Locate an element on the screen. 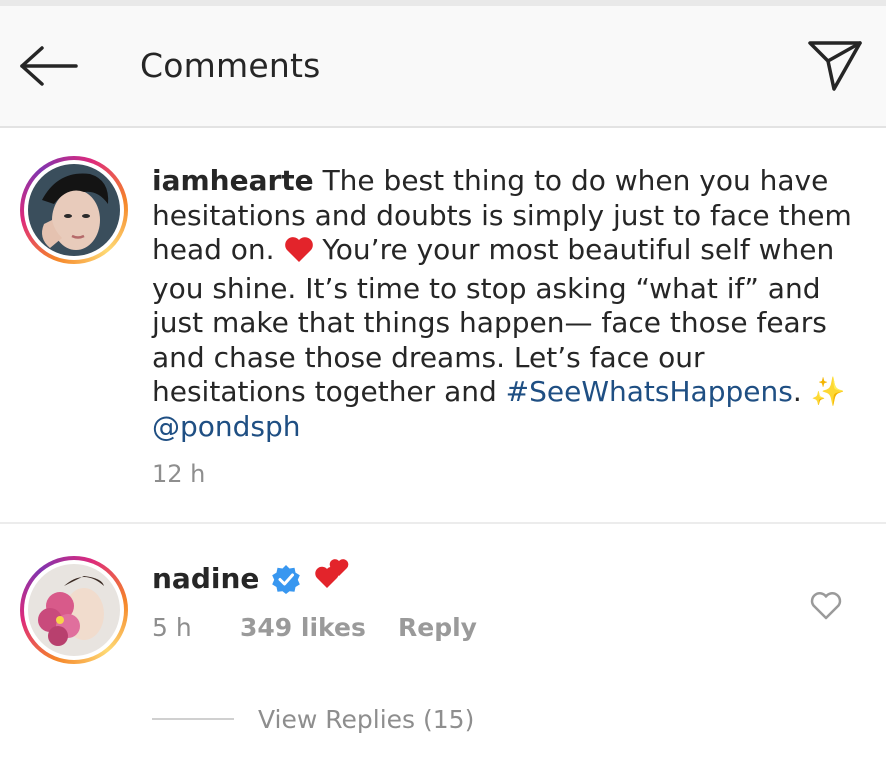  replies-line is located at coordinates (193, 719).